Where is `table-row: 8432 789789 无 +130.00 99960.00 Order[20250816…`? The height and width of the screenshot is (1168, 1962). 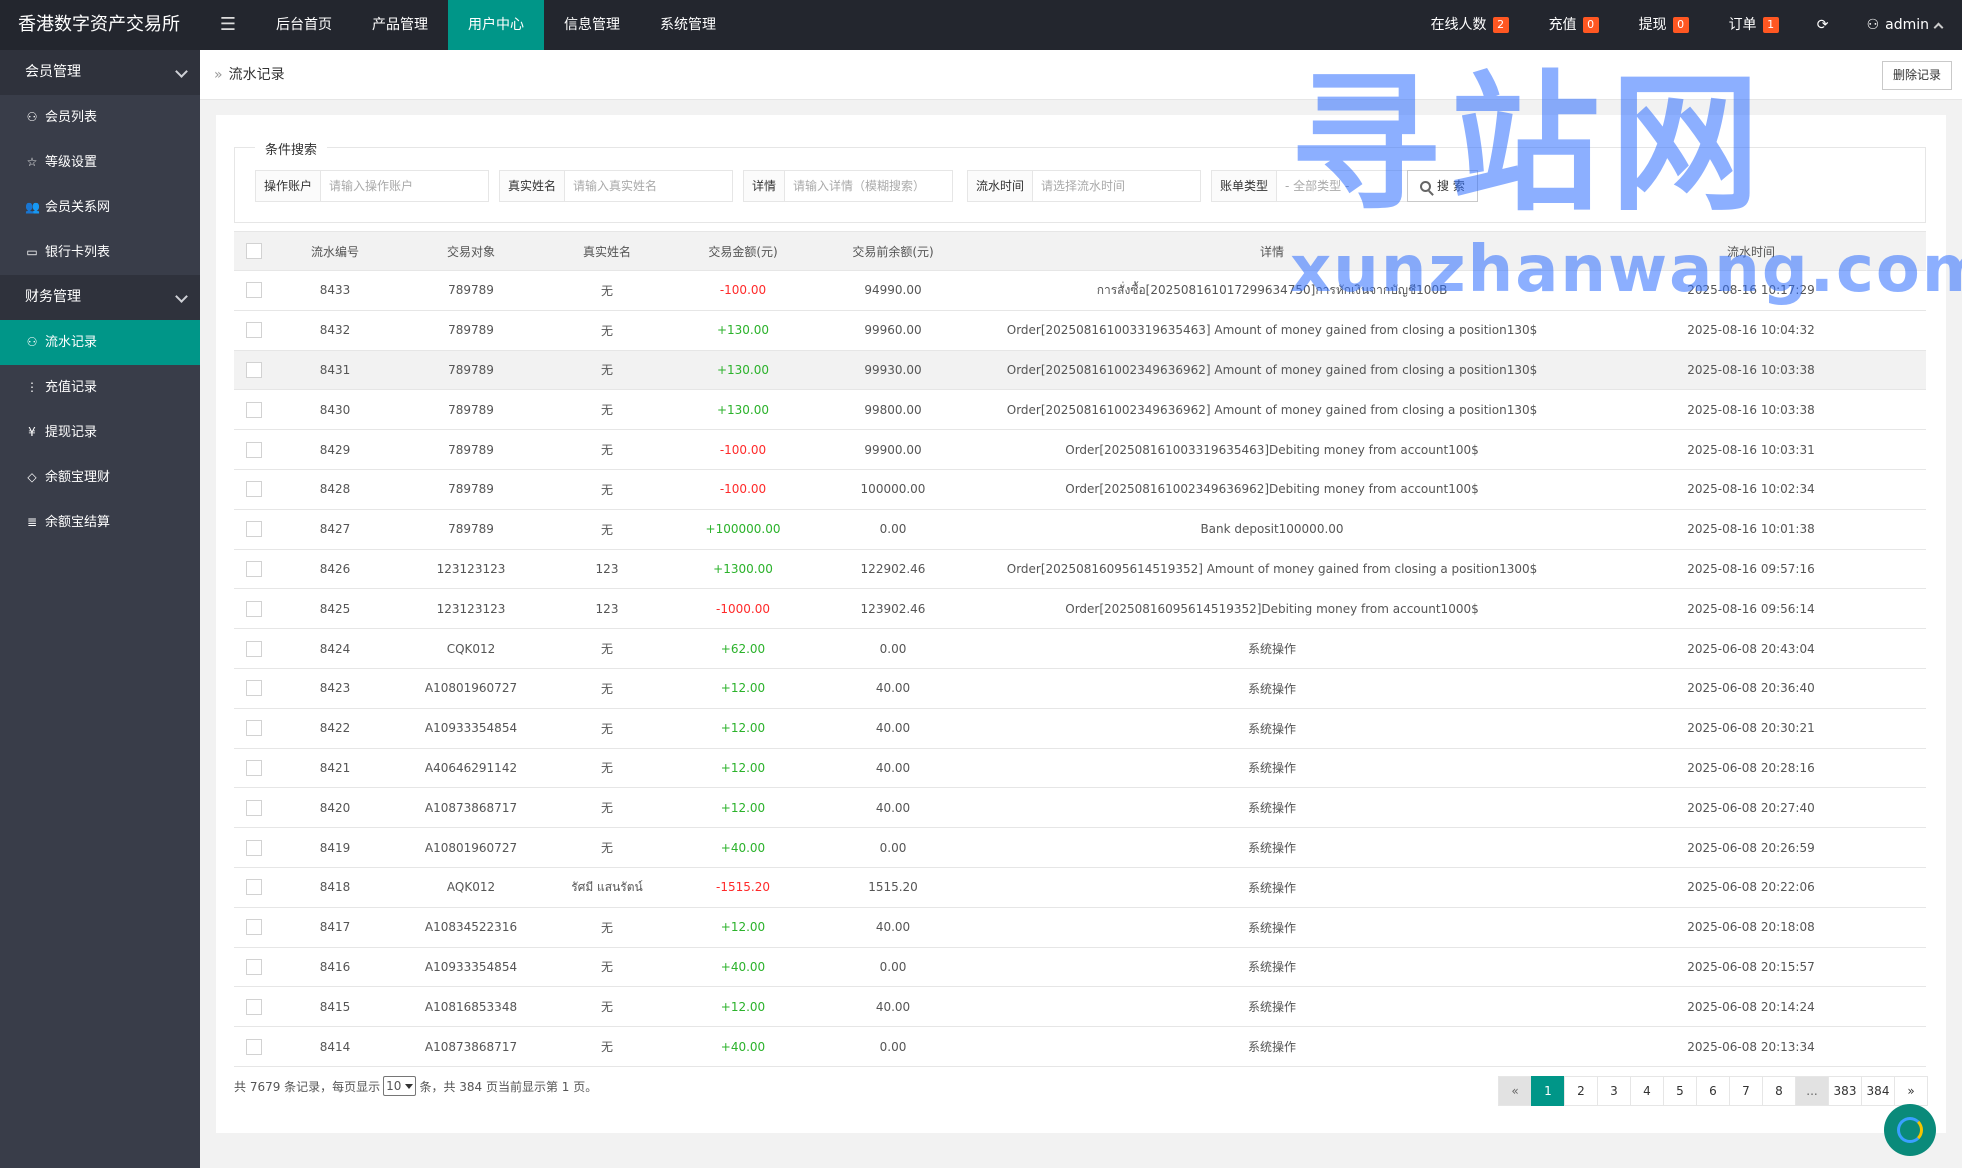 table-row: 8432 789789 无 +130.00 99960.00 Order[20250816… is located at coordinates (1080, 330).